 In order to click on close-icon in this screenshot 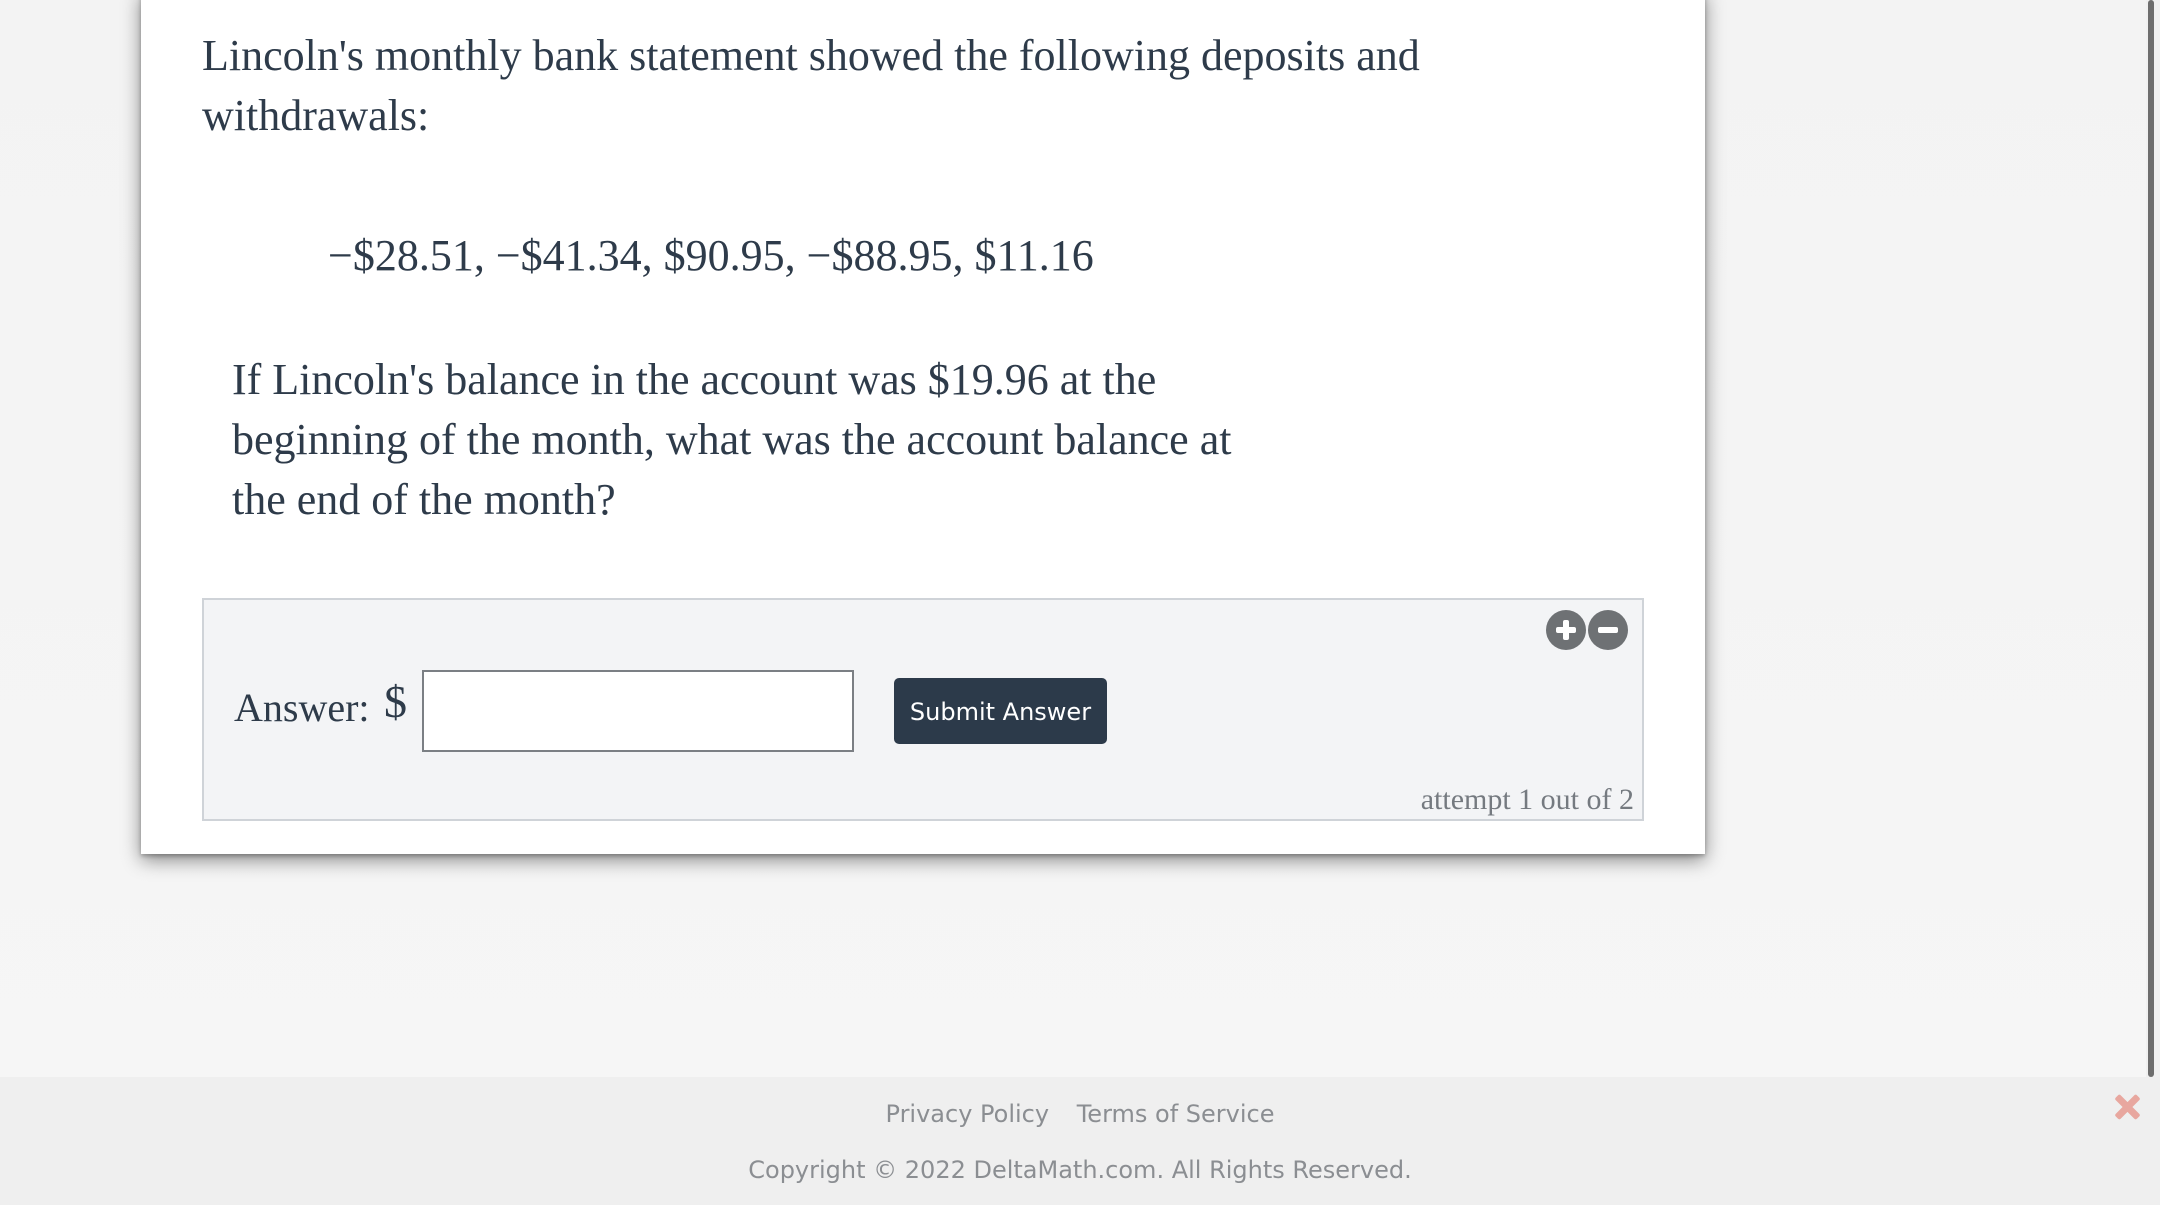, I will do `click(2127, 1107)`.